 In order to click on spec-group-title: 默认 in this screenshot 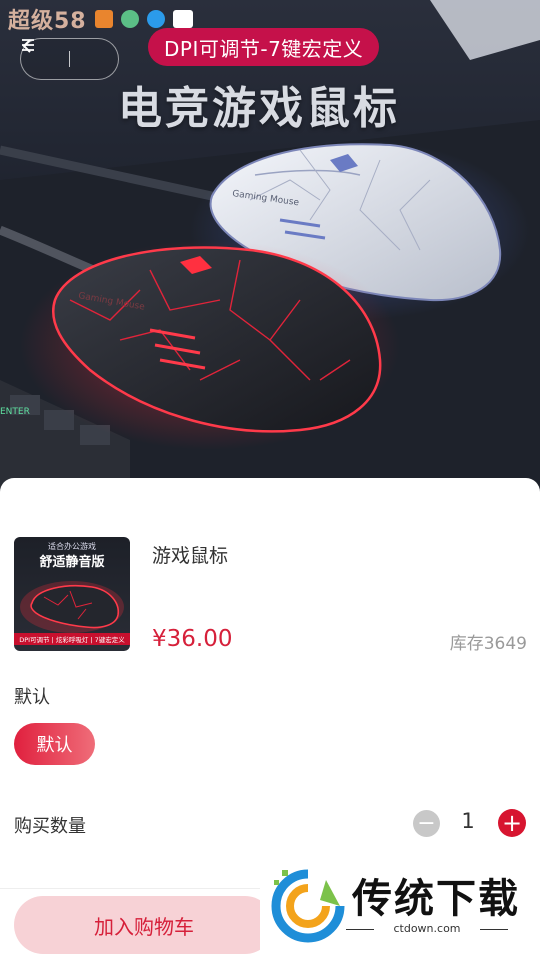, I will do `click(32, 697)`.